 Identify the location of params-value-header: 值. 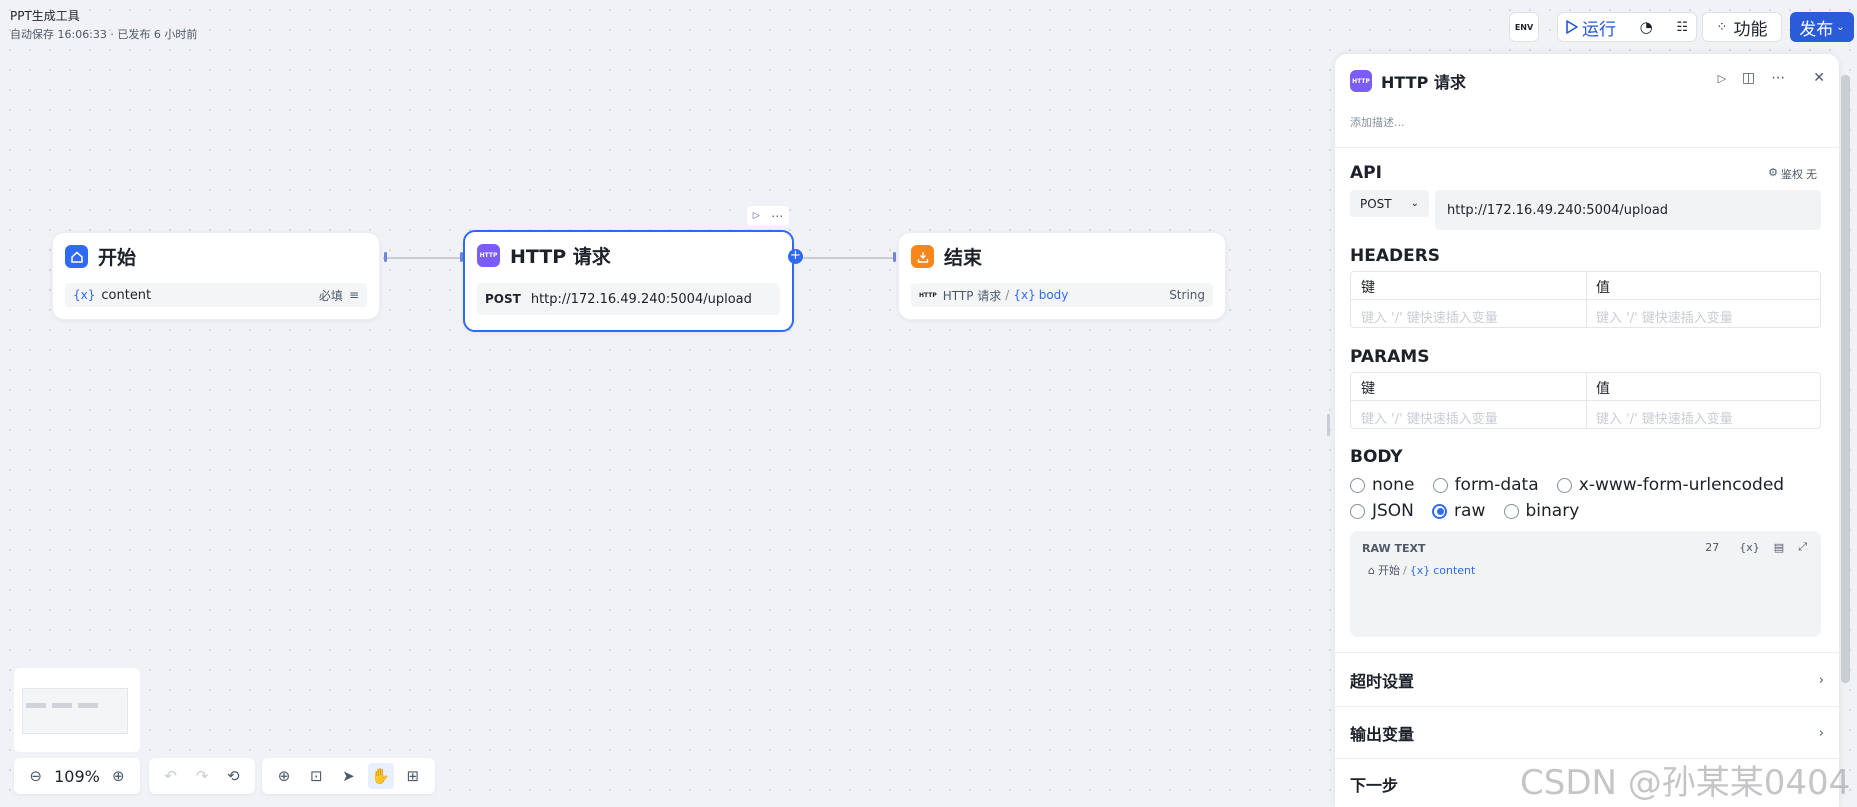
(1603, 389).